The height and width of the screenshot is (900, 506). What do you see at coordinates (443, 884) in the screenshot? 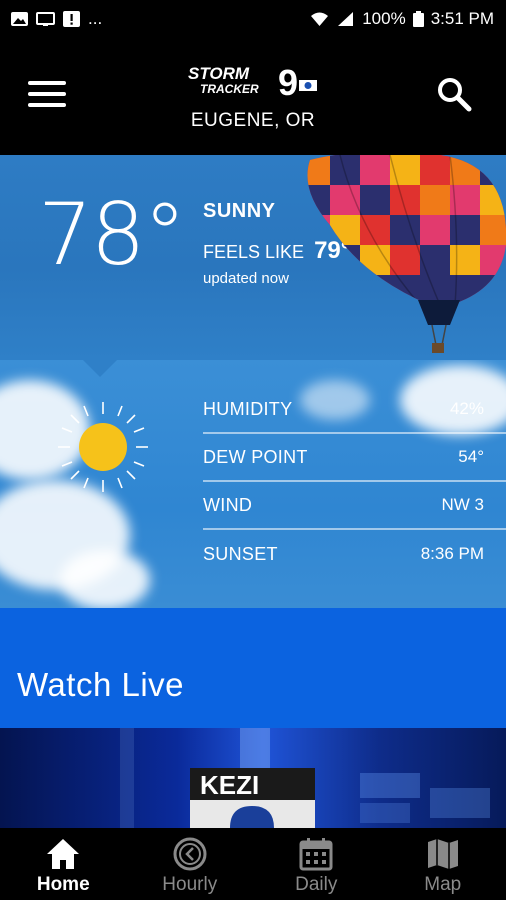
I see `nav-map-label: Map` at bounding box center [443, 884].